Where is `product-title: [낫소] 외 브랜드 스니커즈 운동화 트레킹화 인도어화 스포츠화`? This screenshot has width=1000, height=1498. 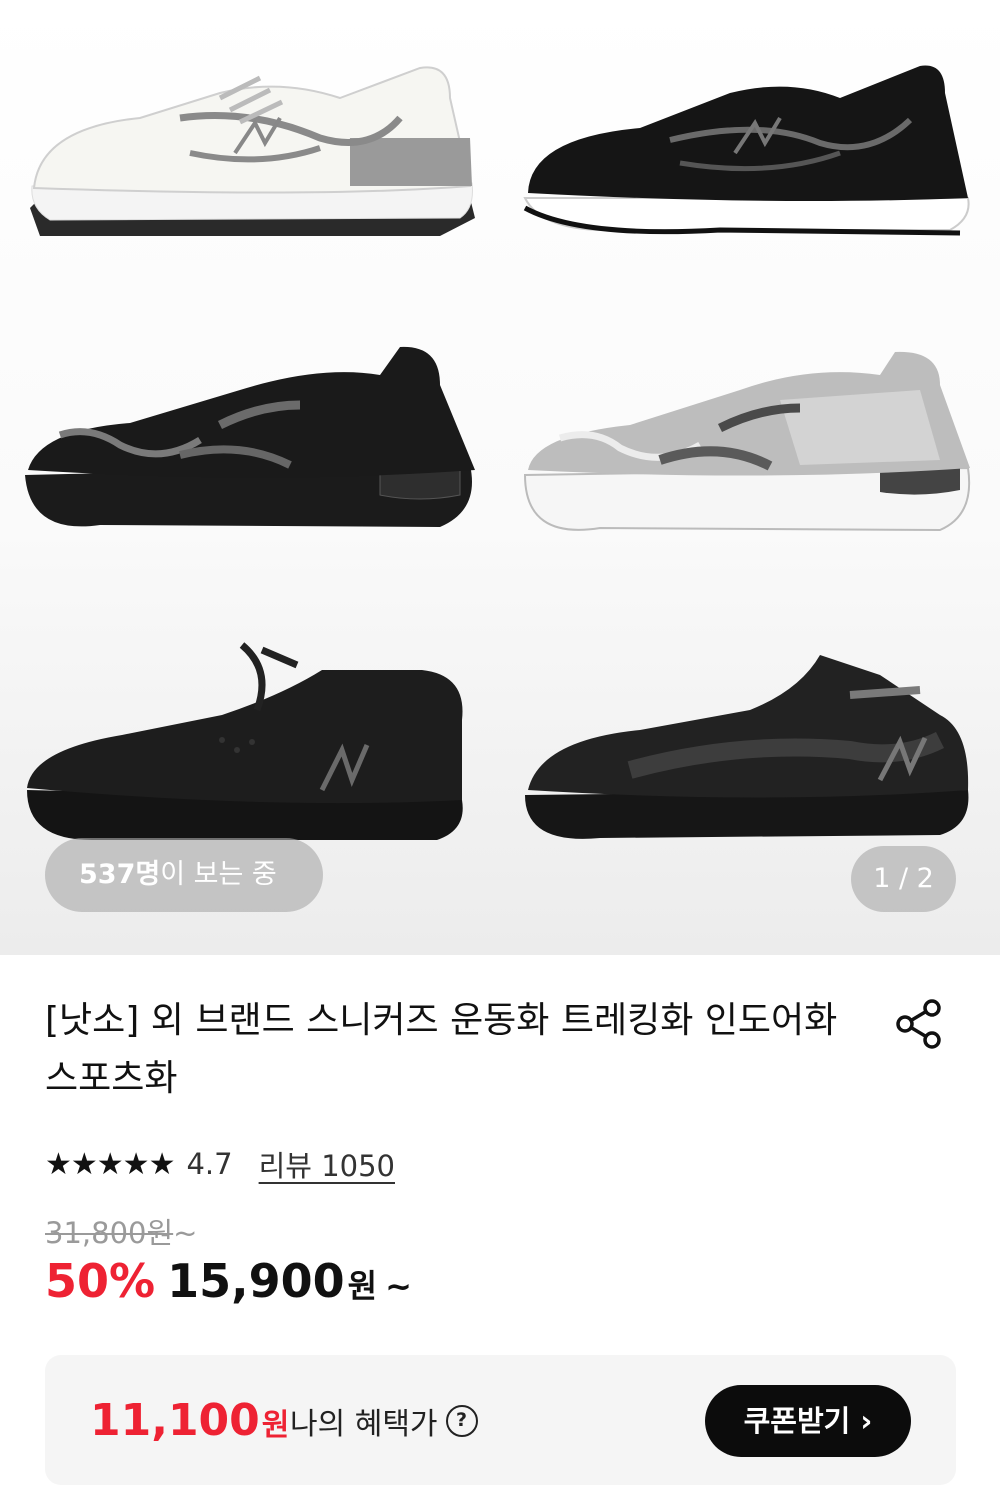
product-title: [낫소] 외 브랜드 스니커즈 운동화 트레킹화 인도어화 스포츠화 is located at coordinates (441, 1049).